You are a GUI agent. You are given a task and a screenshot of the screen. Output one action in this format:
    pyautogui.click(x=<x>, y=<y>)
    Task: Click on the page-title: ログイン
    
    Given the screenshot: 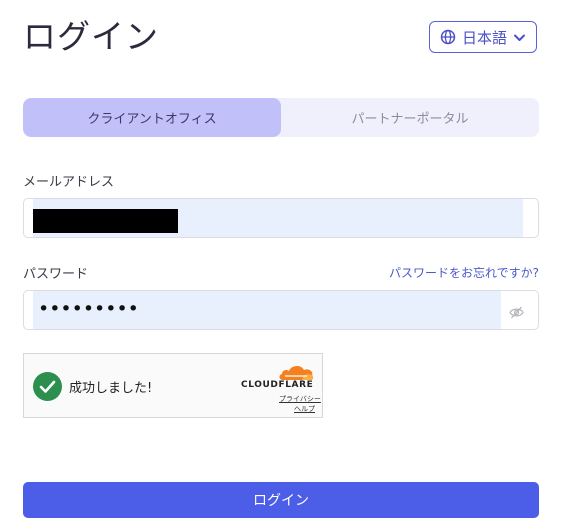 What is the action you would take?
    pyautogui.click(x=91, y=36)
    